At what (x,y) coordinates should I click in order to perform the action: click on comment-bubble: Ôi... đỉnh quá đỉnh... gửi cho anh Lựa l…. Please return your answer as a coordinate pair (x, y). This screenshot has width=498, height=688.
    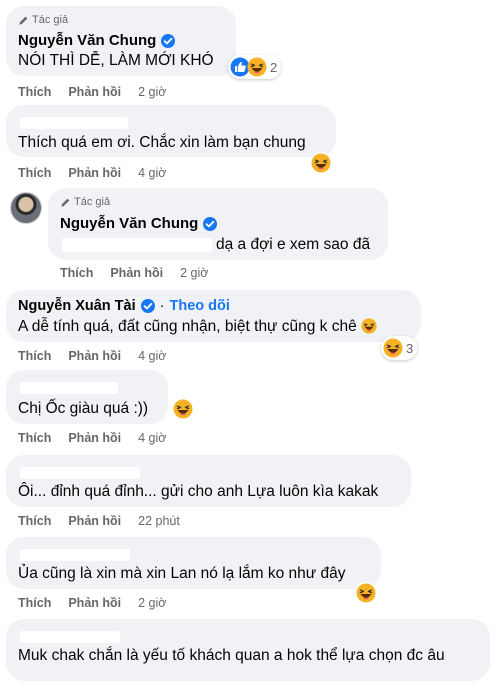
    Looking at the image, I should click on (208, 481).